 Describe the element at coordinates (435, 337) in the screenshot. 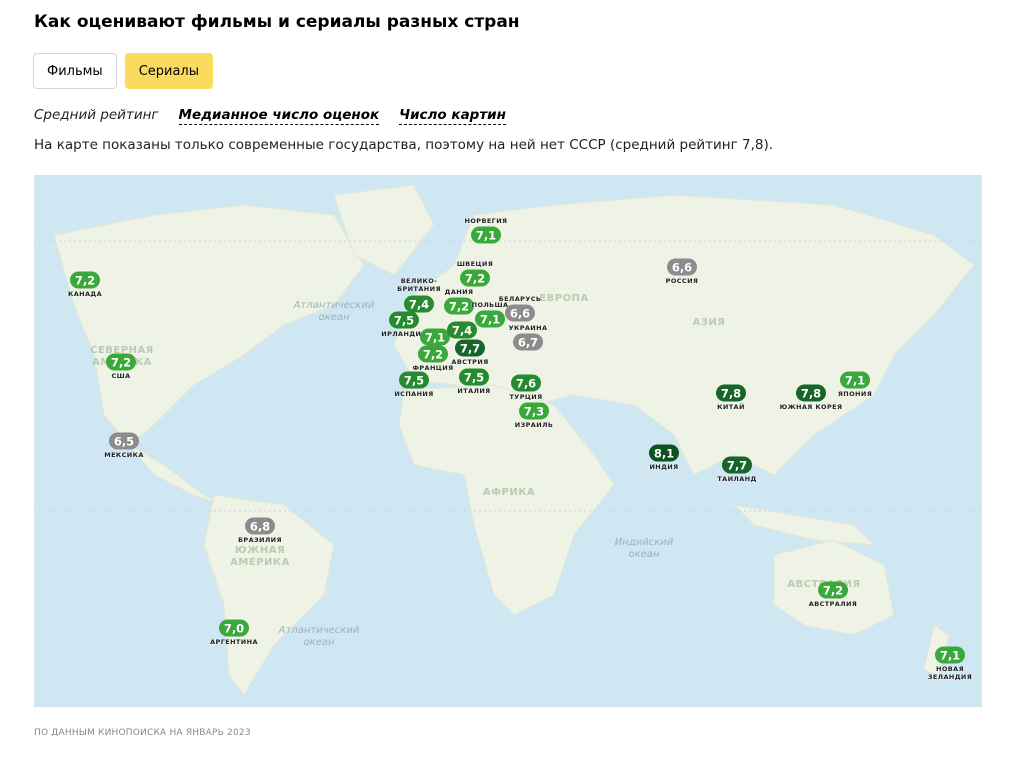

I see `rating-marker-belgium: 7,1` at that location.